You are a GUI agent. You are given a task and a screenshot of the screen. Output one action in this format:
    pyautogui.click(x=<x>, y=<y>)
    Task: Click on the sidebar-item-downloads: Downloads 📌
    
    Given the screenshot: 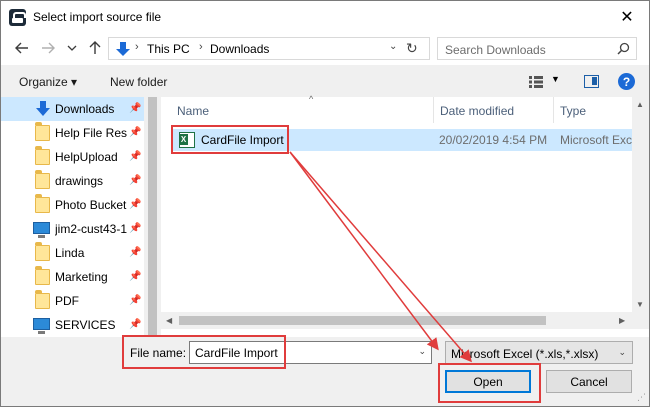 What is the action you would take?
    pyautogui.click(x=72, y=109)
    